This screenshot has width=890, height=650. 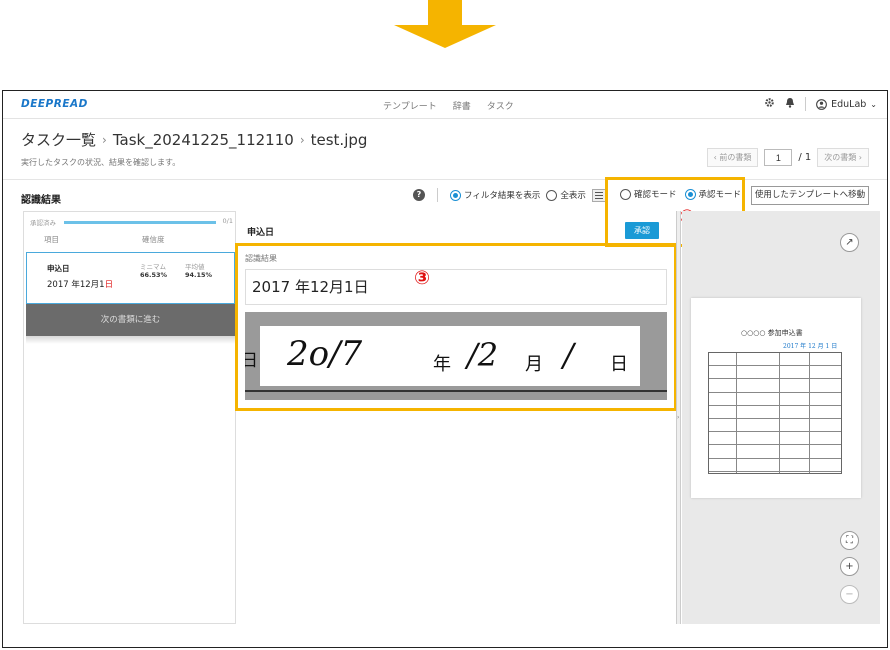 What do you see at coordinates (203, 140) in the screenshot?
I see `breadcrumb-task: Task_20241225_112110` at bounding box center [203, 140].